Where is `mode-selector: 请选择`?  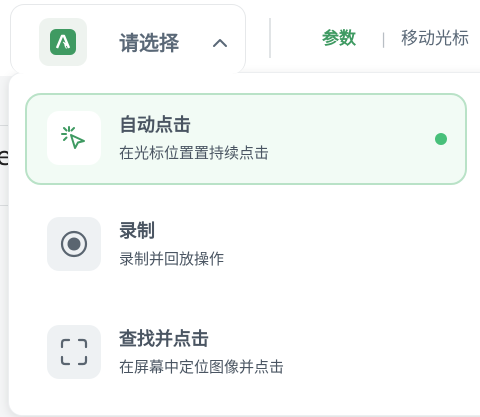 mode-selector: 请选择 is located at coordinates (128, 39).